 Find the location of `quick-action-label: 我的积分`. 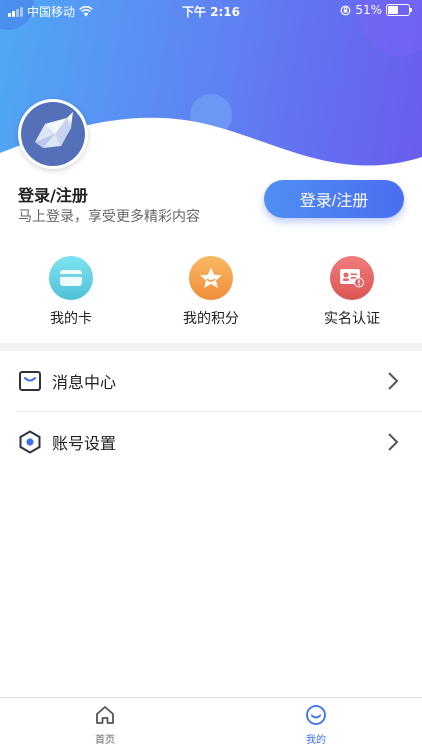

quick-action-label: 我的积分 is located at coordinates (211, 319).